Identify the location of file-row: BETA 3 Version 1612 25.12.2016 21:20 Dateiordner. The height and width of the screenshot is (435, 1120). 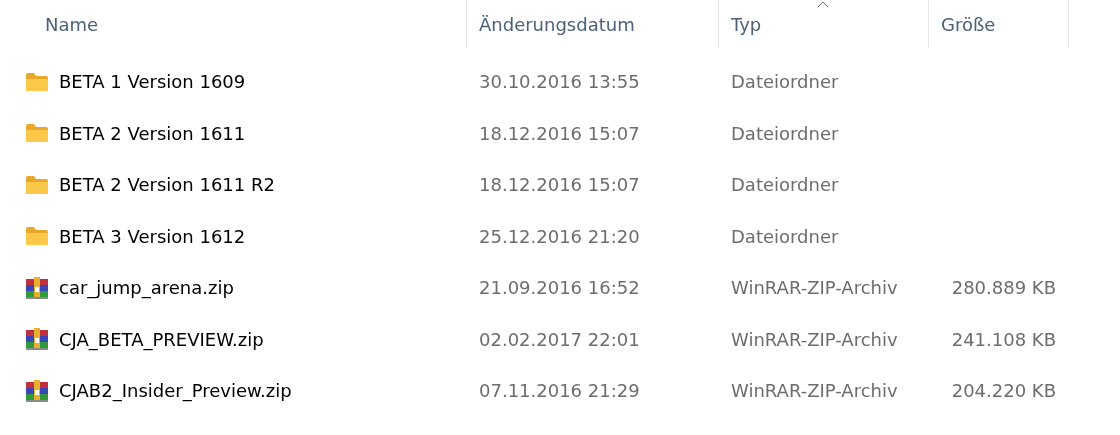
(560, 236).